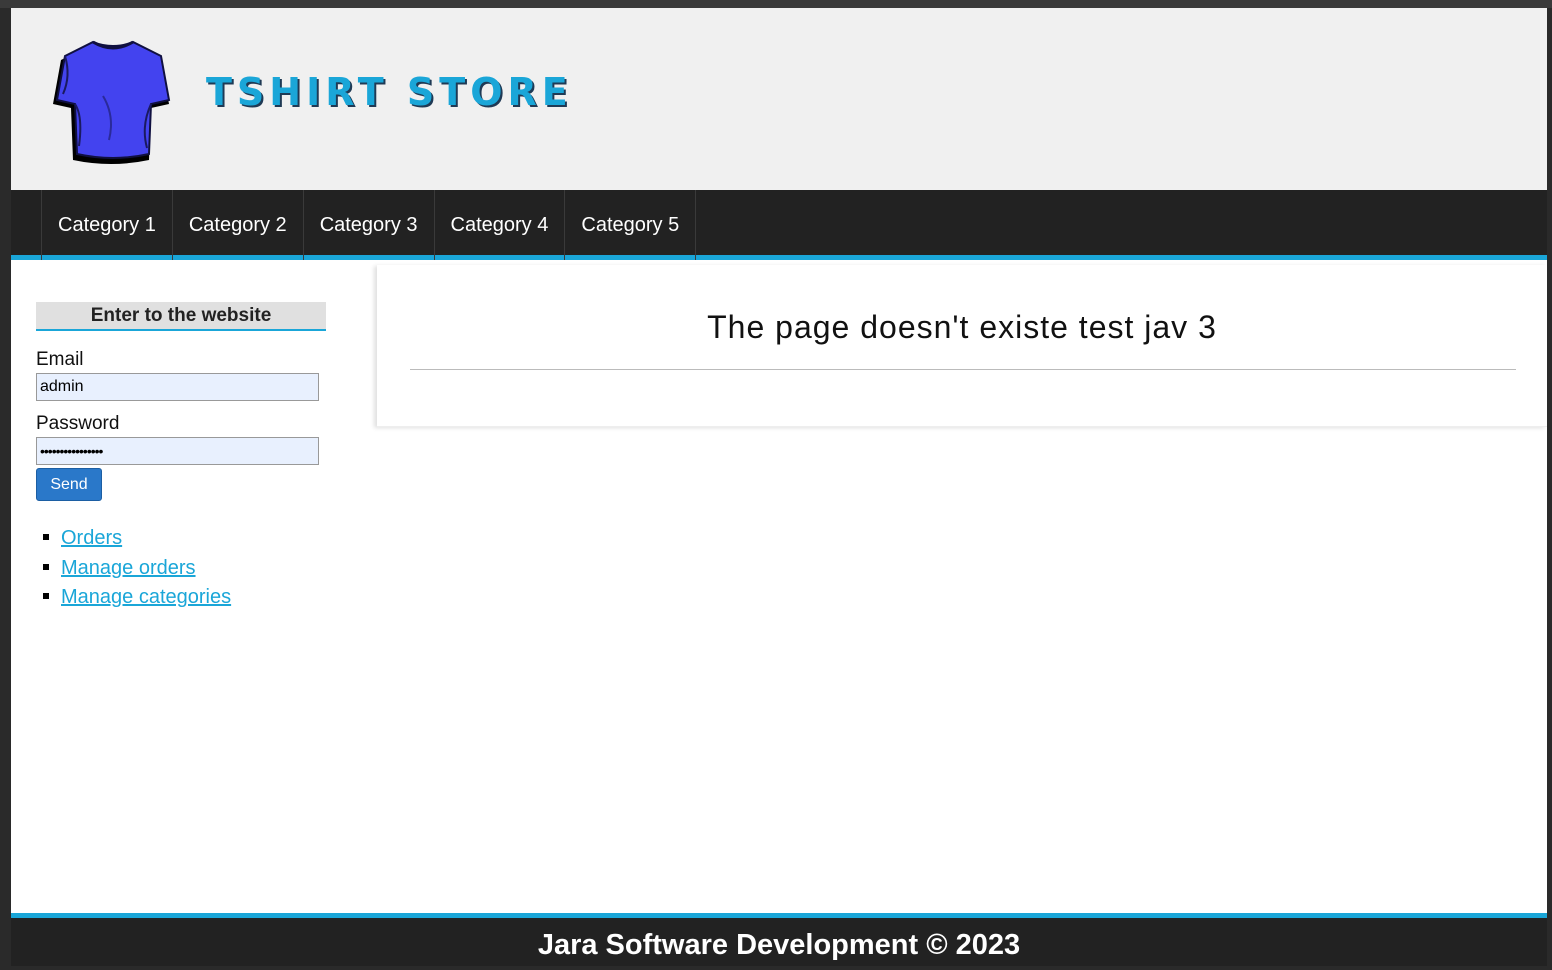 This screenshot has width=1552, height=970. Describe the element at coordinates (186, 542) in the screenshot. I see `list-item: Orders` at that location.